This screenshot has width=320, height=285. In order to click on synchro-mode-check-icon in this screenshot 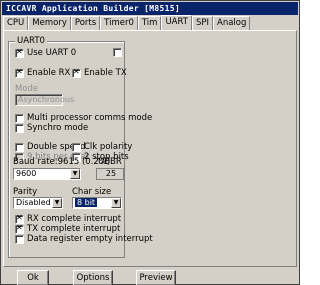, I will do `click(19, 128)`.